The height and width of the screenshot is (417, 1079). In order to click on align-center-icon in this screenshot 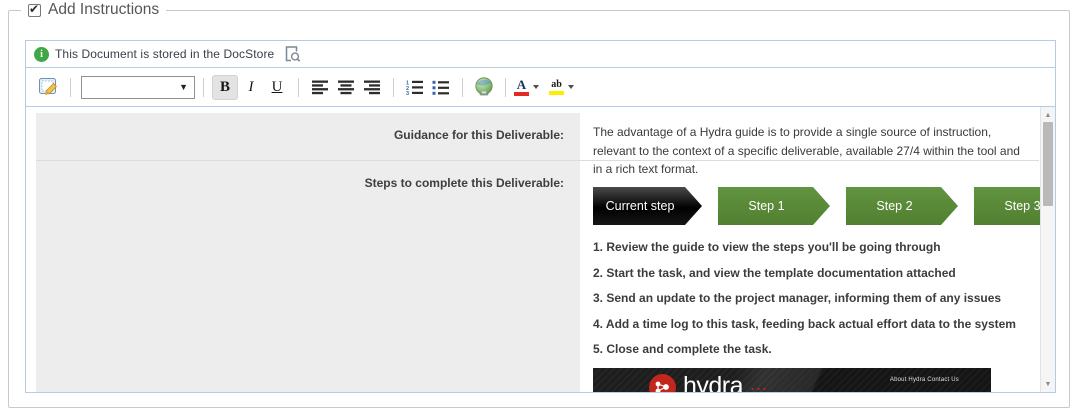, I will do `click(346, 87)`.